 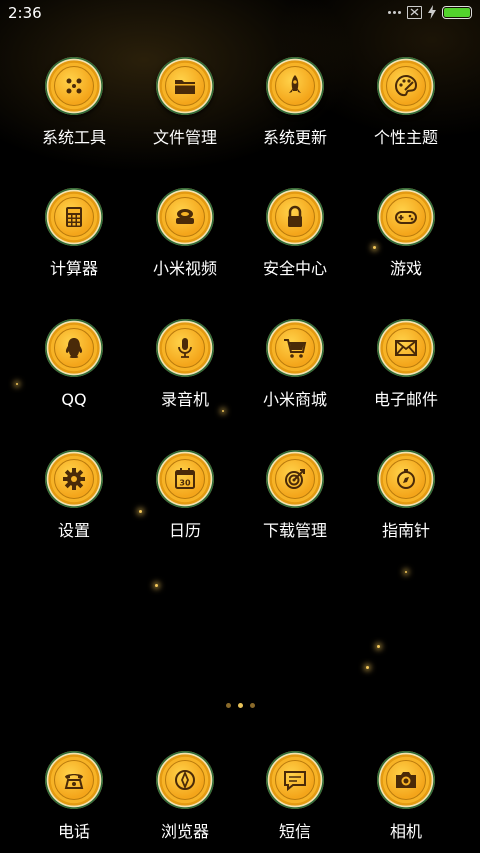 I want to click on app-qq: QQ, so click(x=74, y=362).